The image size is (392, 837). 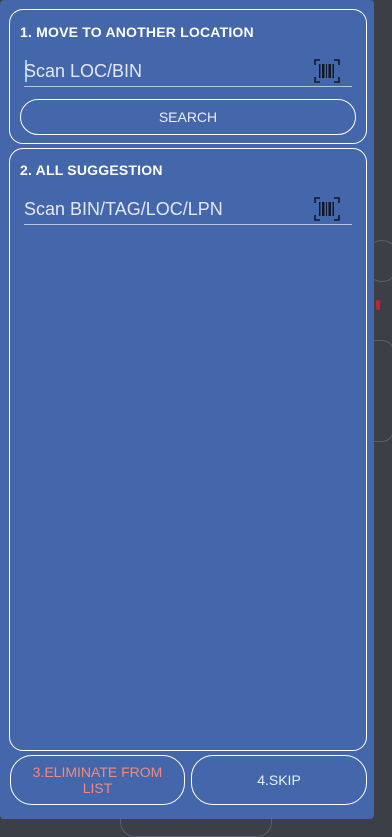 I want to click on move-location-title: 1. MOVE TO ANOTHER LOCATION, so click(x=137, y=32).